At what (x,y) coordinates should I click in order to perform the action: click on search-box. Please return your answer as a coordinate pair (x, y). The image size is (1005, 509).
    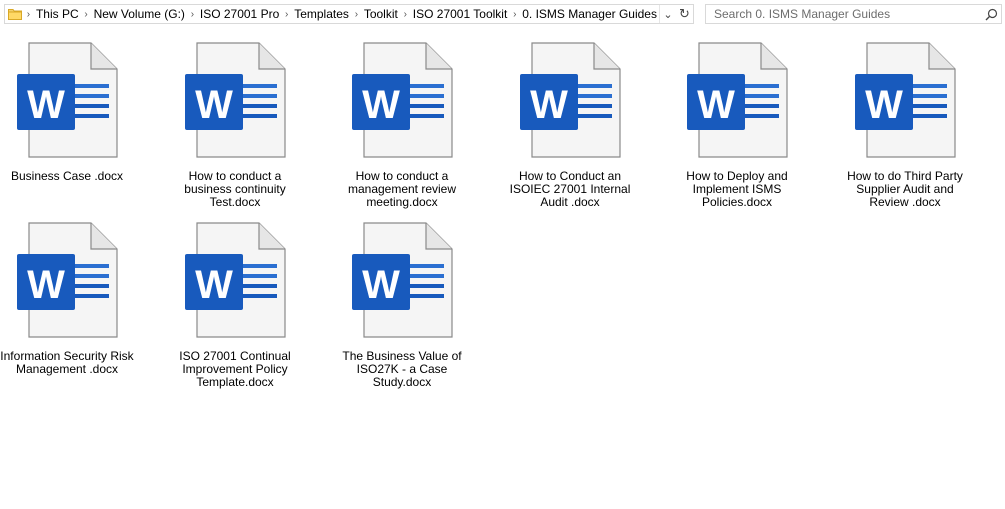
    Looking at the image, I should click on (853, 14).